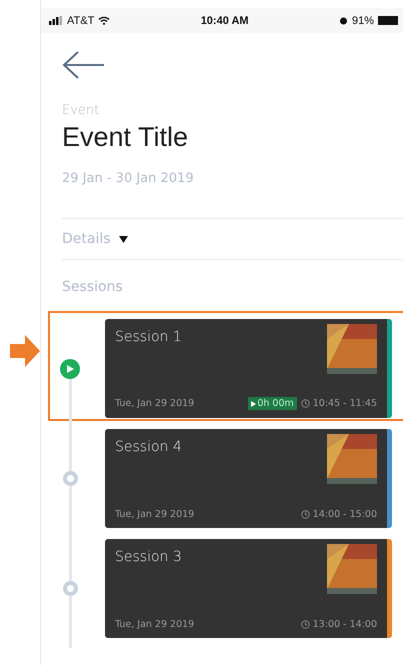 The width and height of the screenshot is (403, 665). What do you see at coordinates (56, 20) in the screenshot?
I see `signal-icon` at bounding box center [56, 20].